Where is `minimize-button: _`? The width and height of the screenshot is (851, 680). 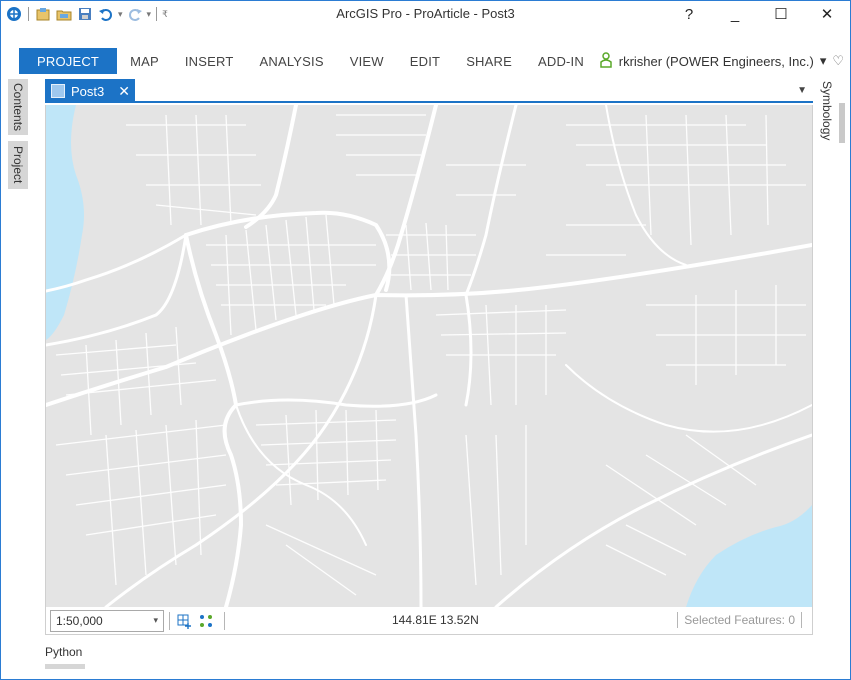 minimize-button: _ is located at coordinates (735, 14).